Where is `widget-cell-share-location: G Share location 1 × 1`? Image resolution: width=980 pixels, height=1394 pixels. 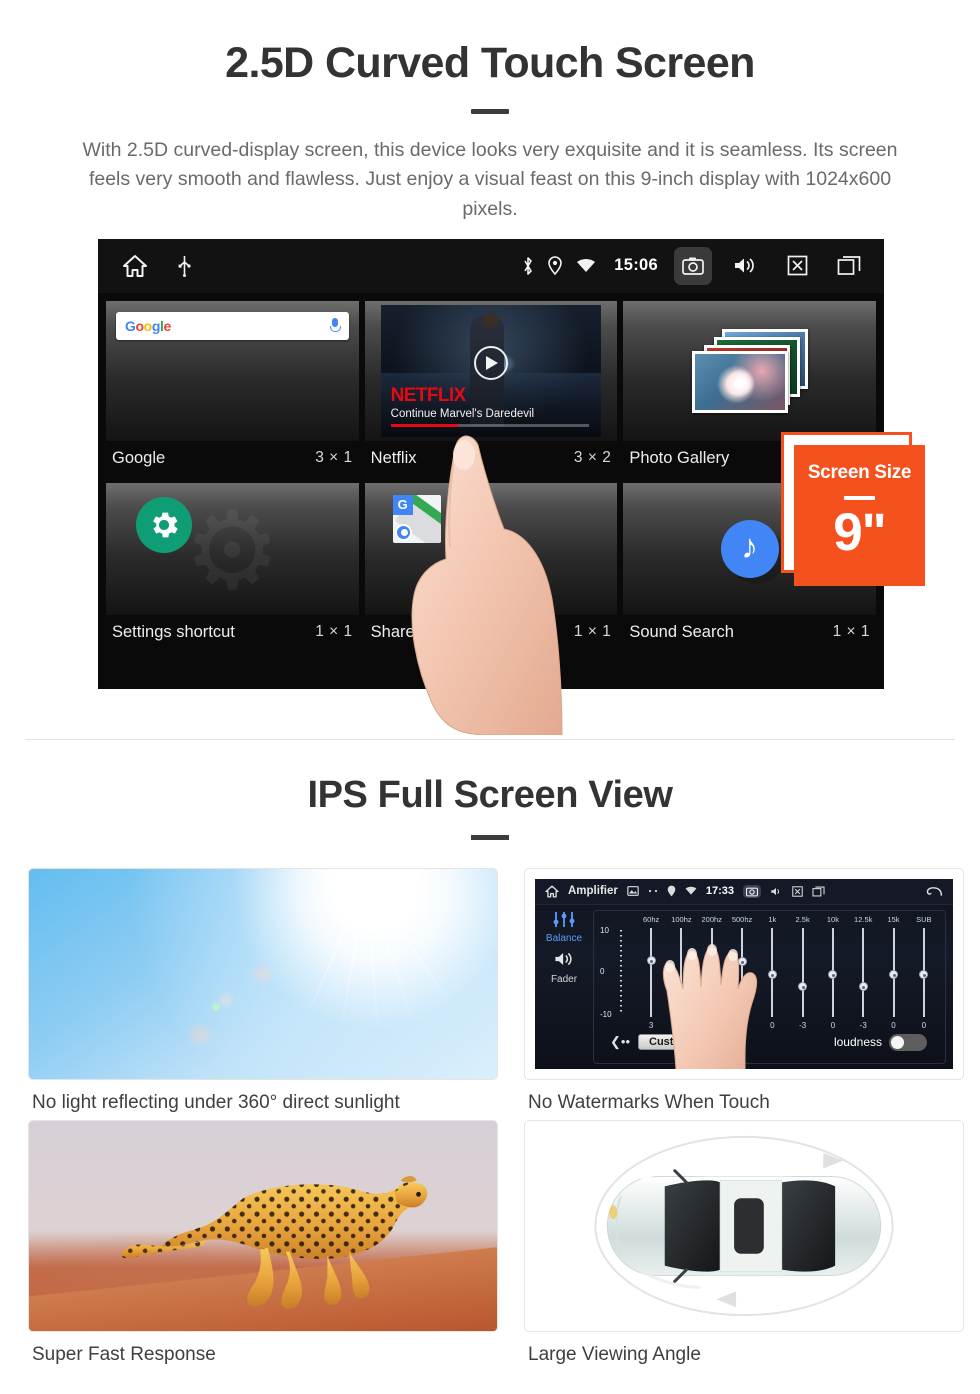 widget-cell-share-location: G Share location 1 × 1 is located at coordinates (491, 566).